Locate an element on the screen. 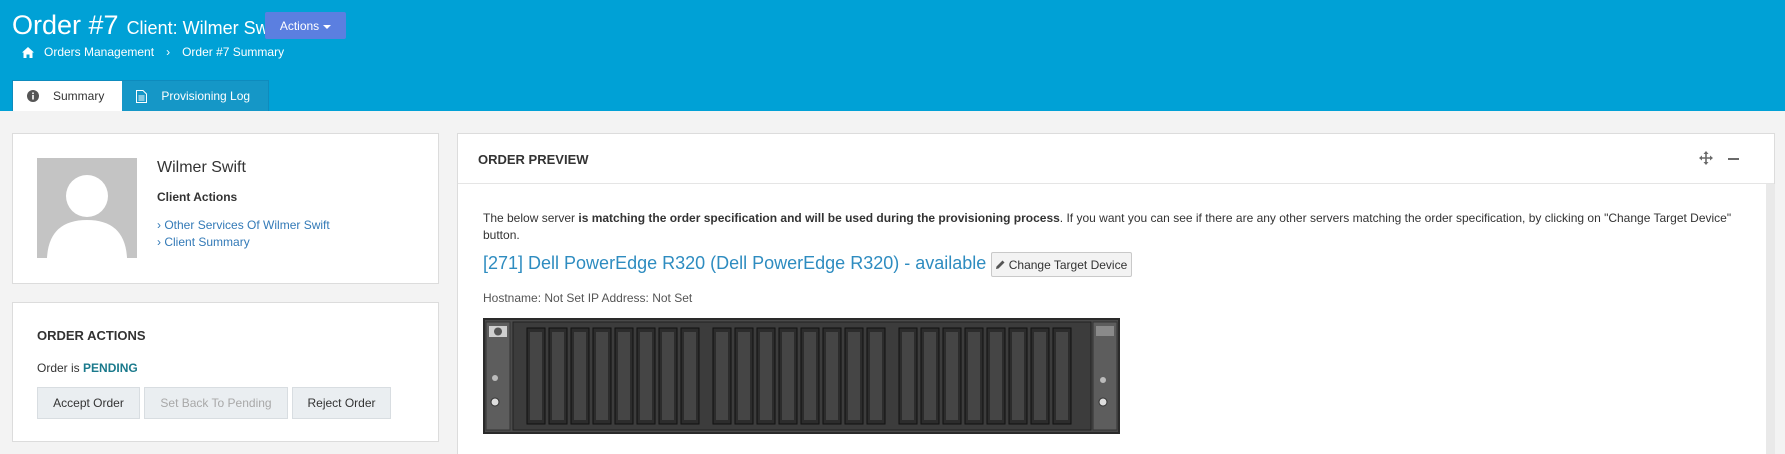  page-title: Order #7 is located at coordinates (65, 25).